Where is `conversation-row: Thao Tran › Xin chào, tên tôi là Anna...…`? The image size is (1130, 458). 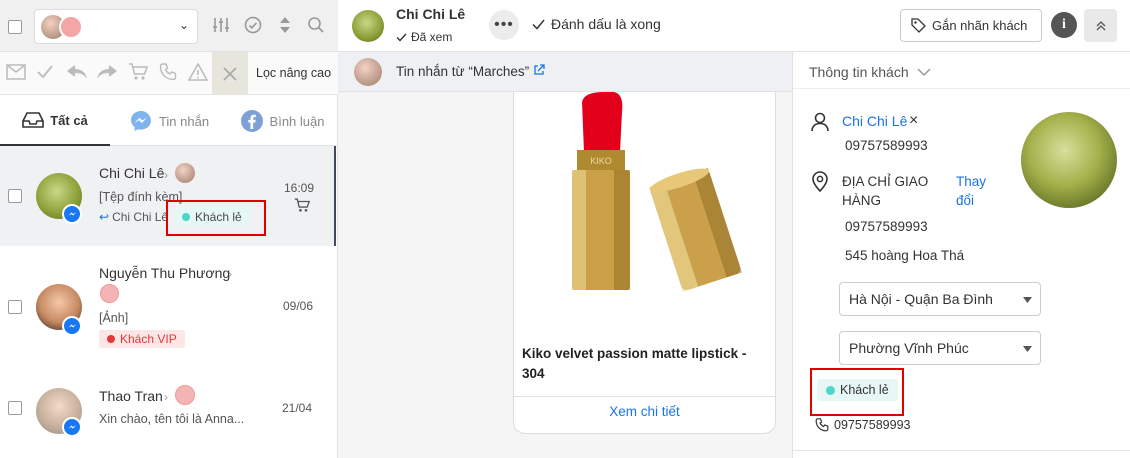 conversation-row: Thao Tran › Xin chào, tên tôi là Anna...… is located at coordinates (168, 409).